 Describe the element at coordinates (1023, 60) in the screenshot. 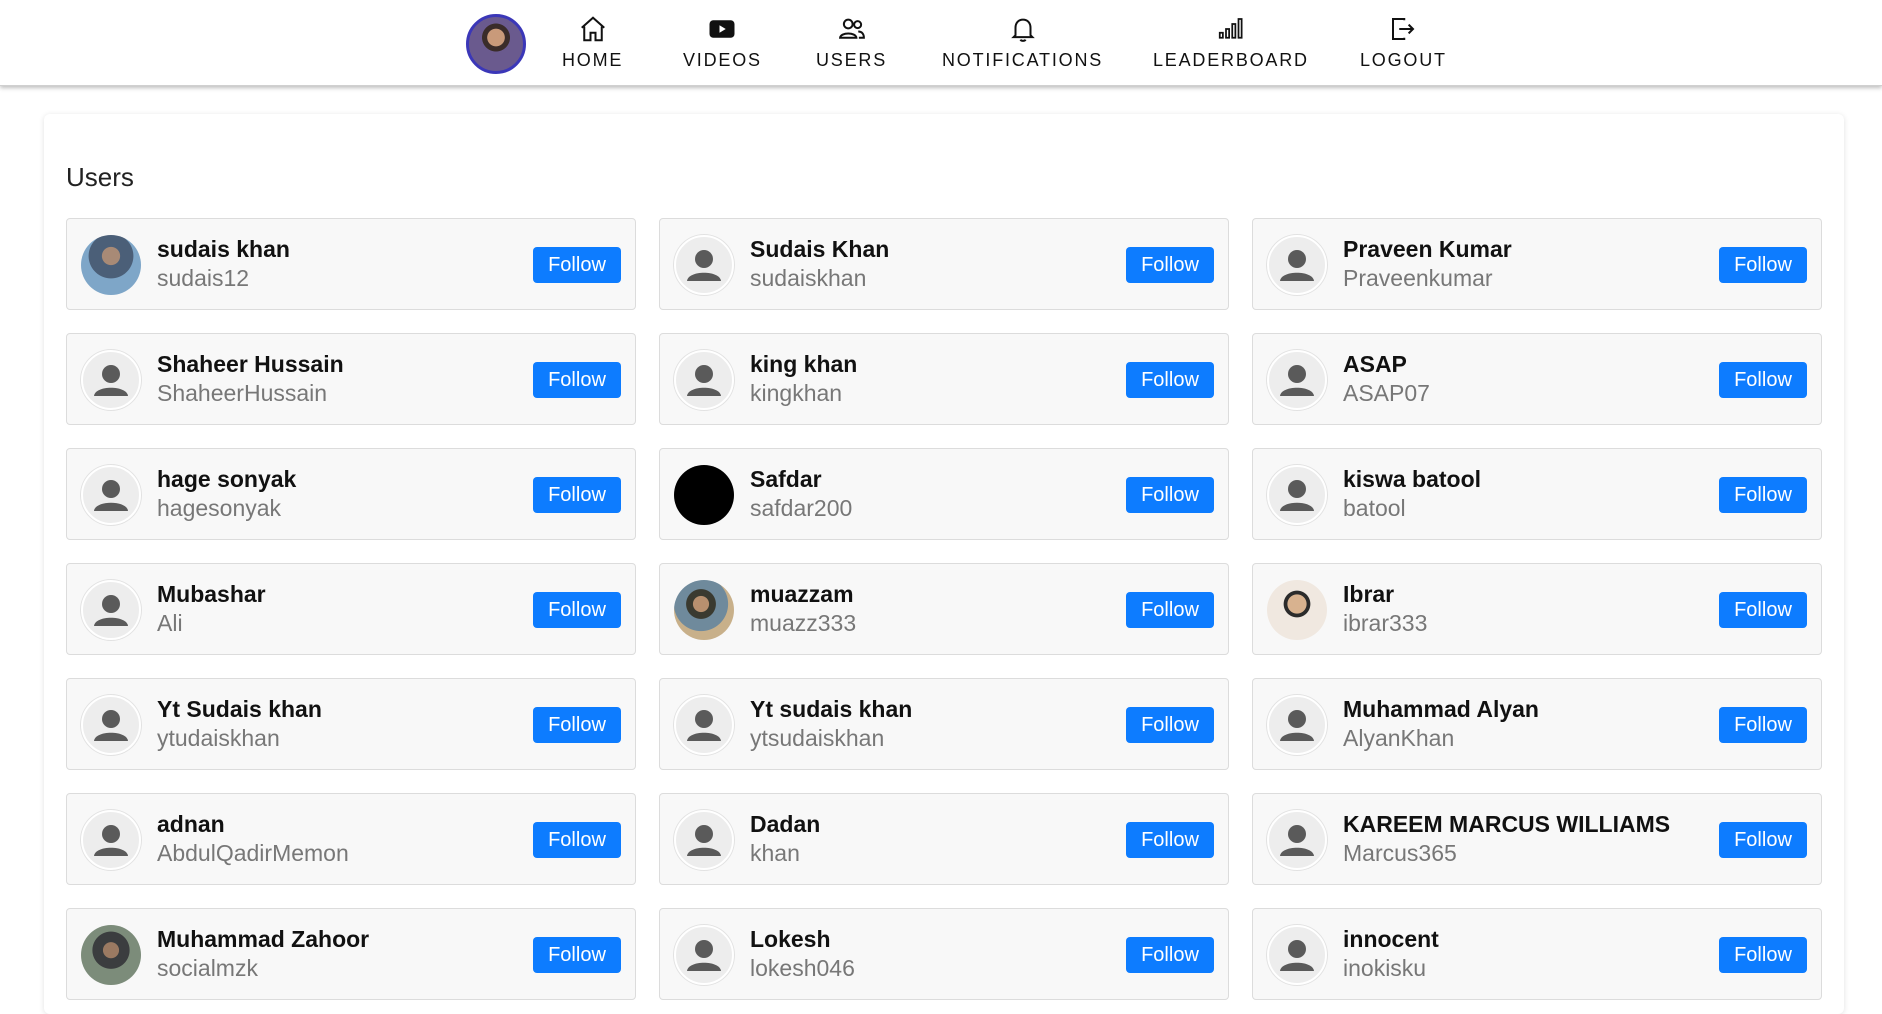

I see `nav-notifications-label: NOTIFICATIONS` at that location.